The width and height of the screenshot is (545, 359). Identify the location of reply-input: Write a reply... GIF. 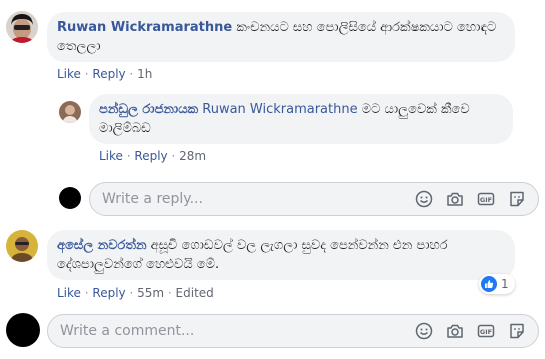
(314, 199).